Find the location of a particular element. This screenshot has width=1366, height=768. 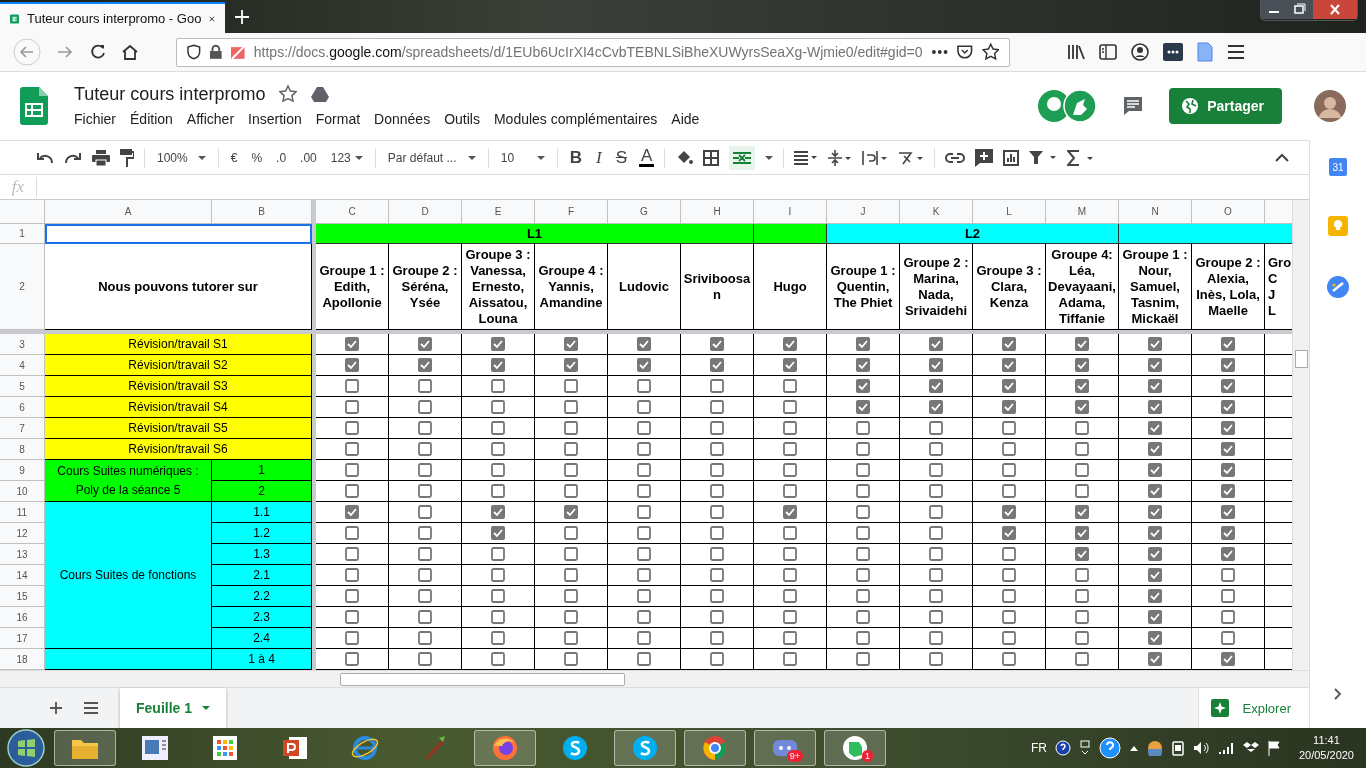

help-icon is located at coordinates (1062, 748).